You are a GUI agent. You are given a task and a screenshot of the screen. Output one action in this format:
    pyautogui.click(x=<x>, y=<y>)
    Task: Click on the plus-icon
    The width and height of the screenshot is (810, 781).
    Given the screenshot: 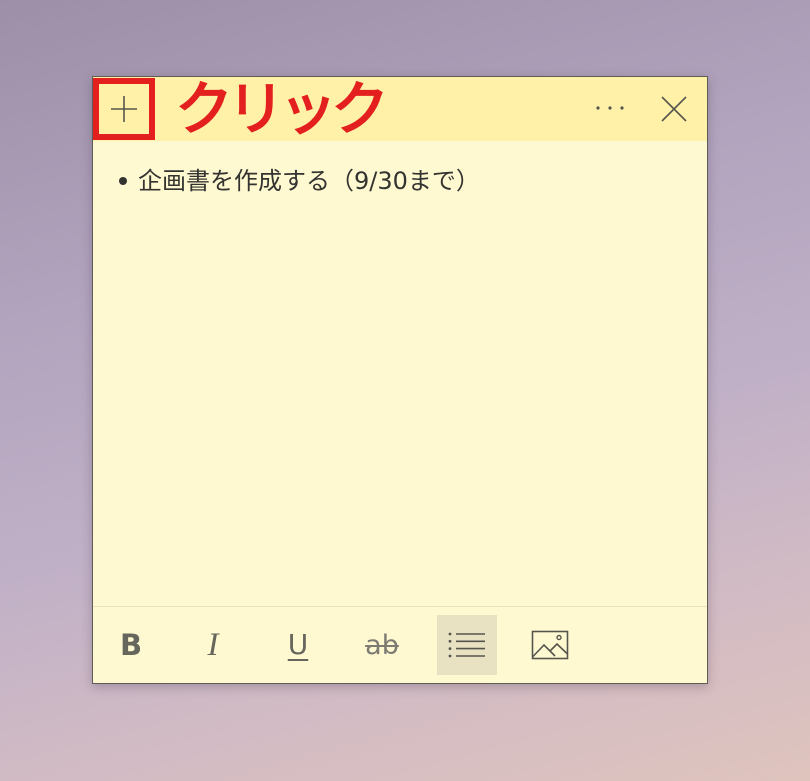 What is the action you would take?
    pyautogui.click(x=124, y=109)
    